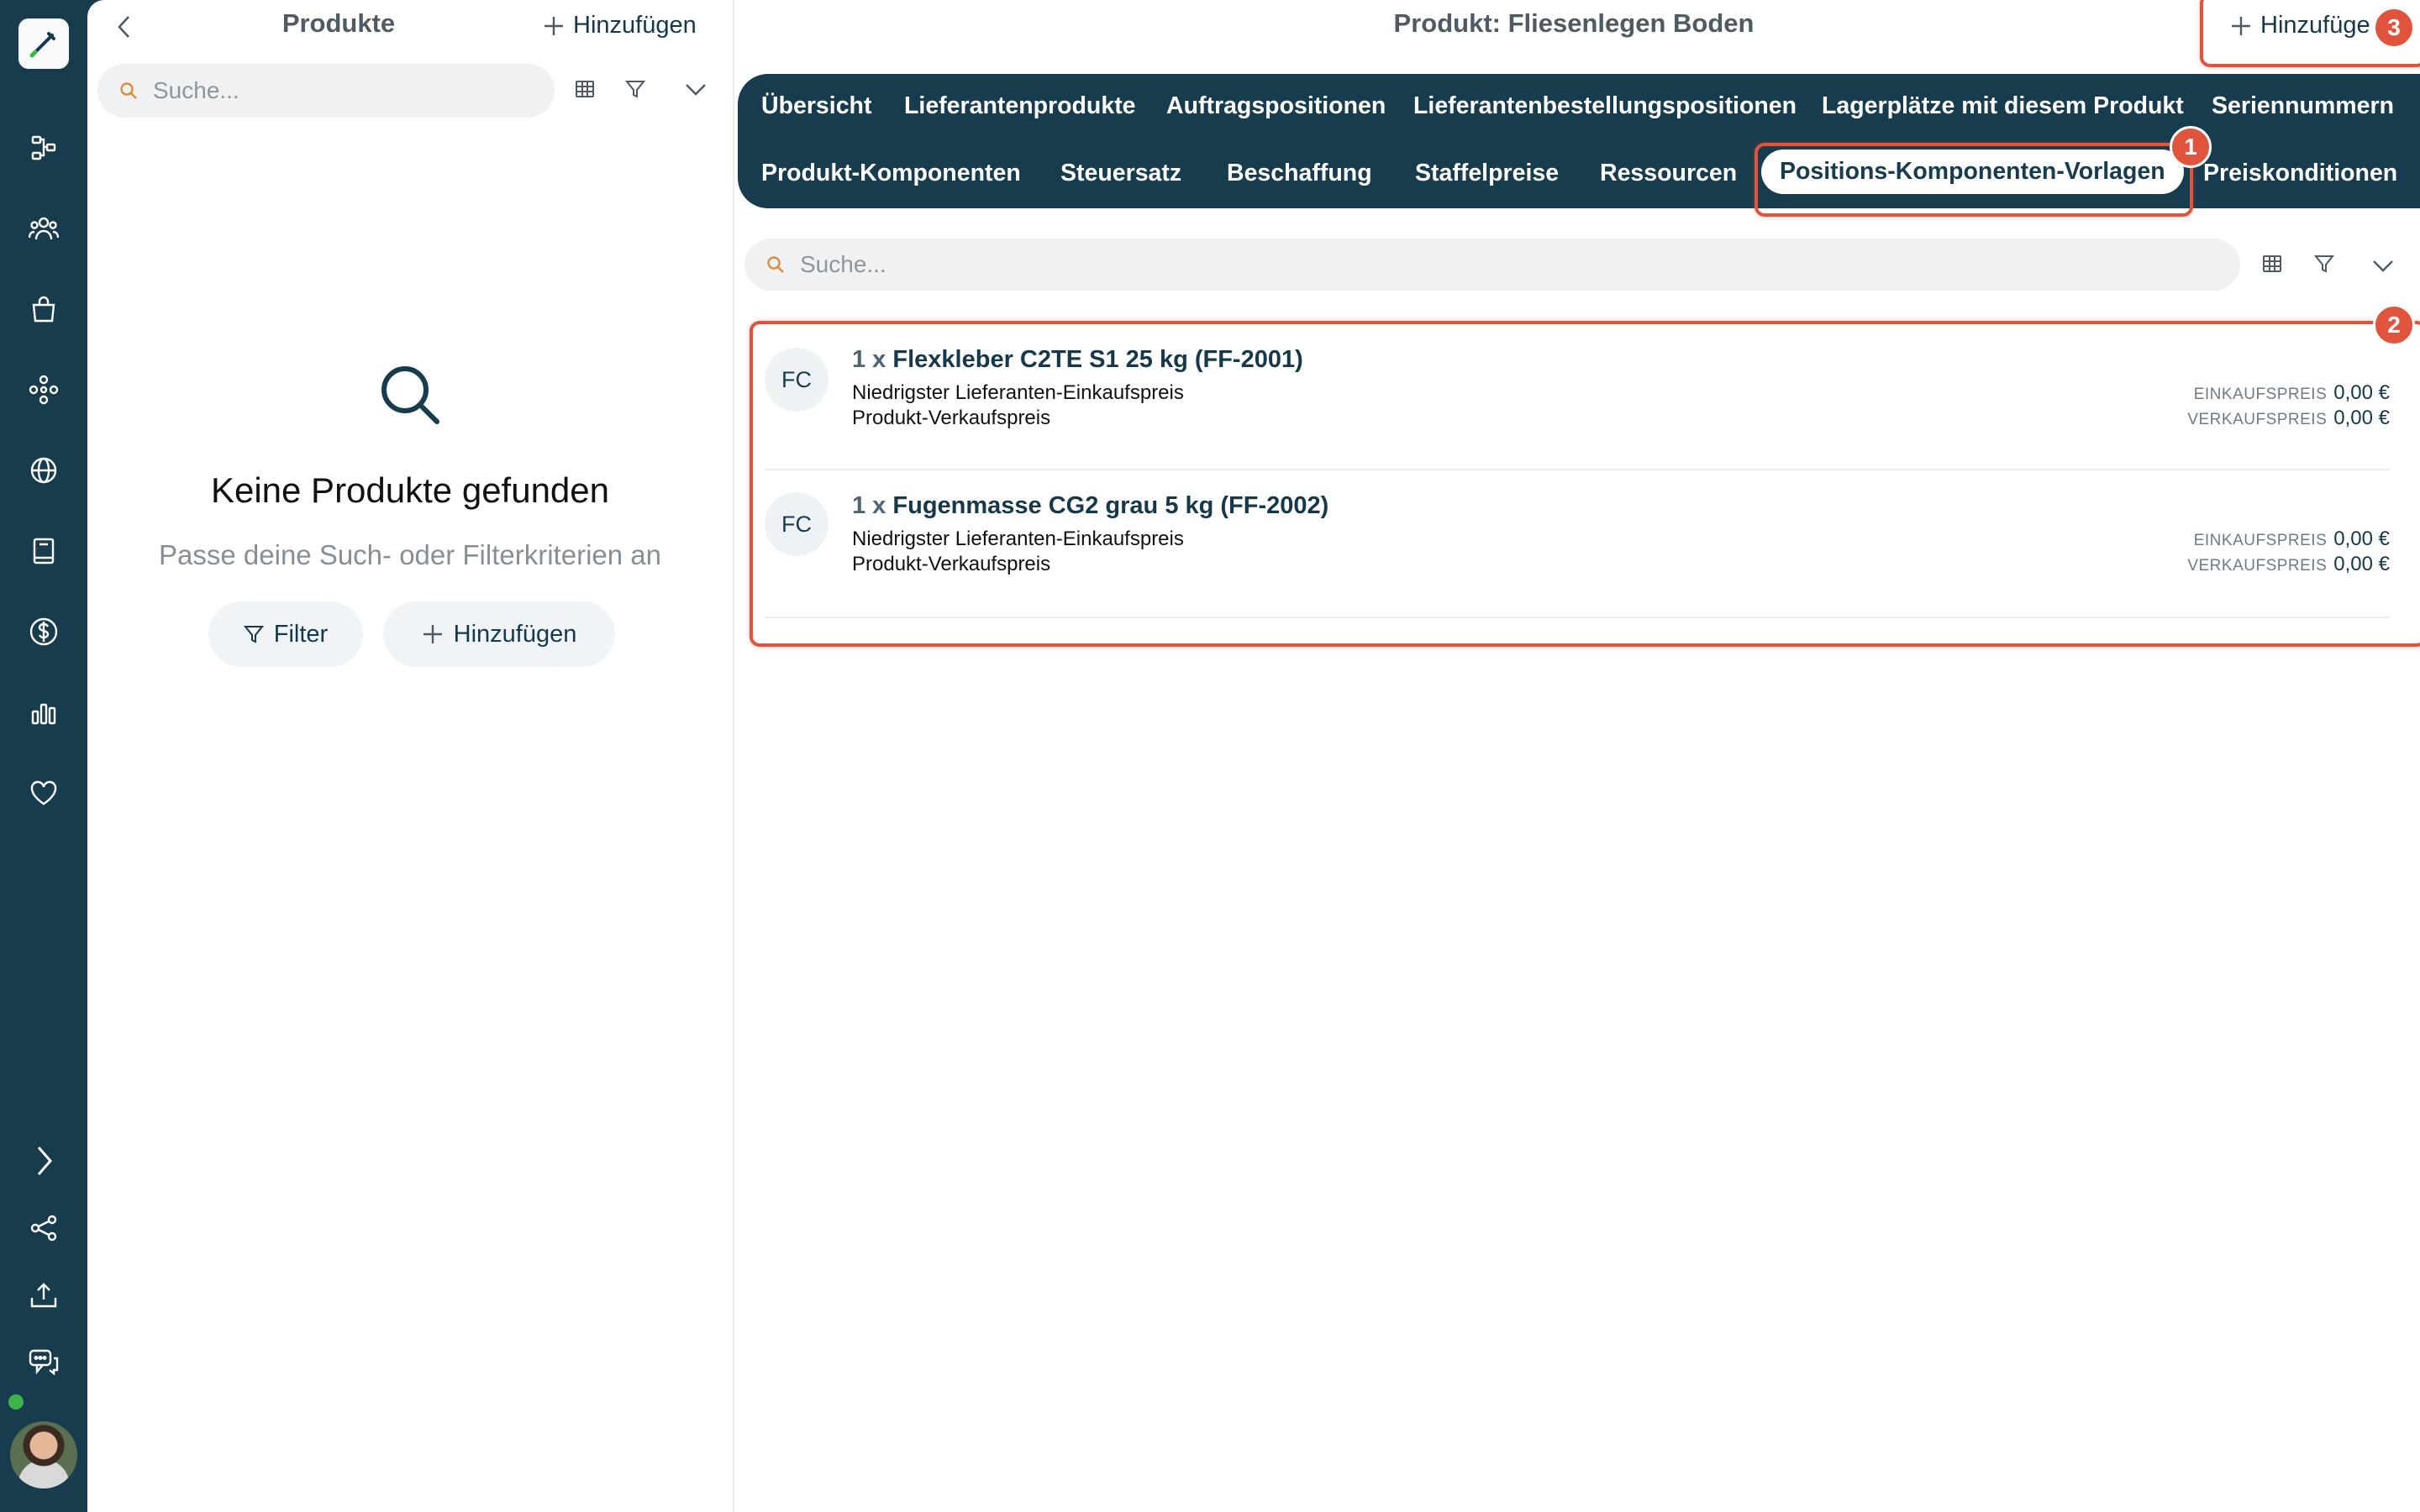  Describe the element at coordinates (1573, 23) in the screenshot. I see `page-title: Produkt: Fliesenlegen Boden` at that location.